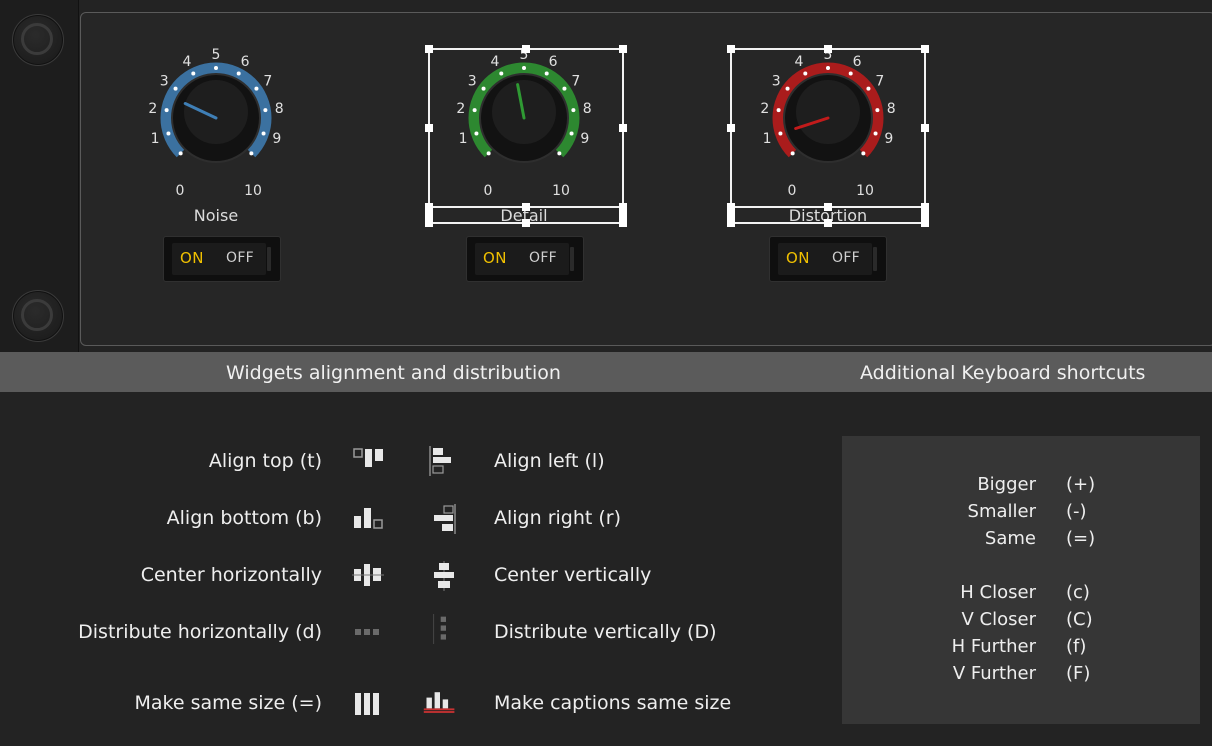 The height and width of the screenshot is (746, 1212). What do you see at coordinates (370, 705) in the screenshot?
I see `make-same-size-icon` at bounding box center [370, 705].